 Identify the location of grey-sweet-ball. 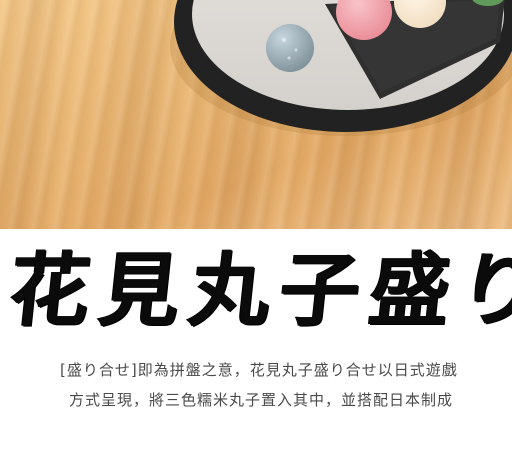
(290, 48).